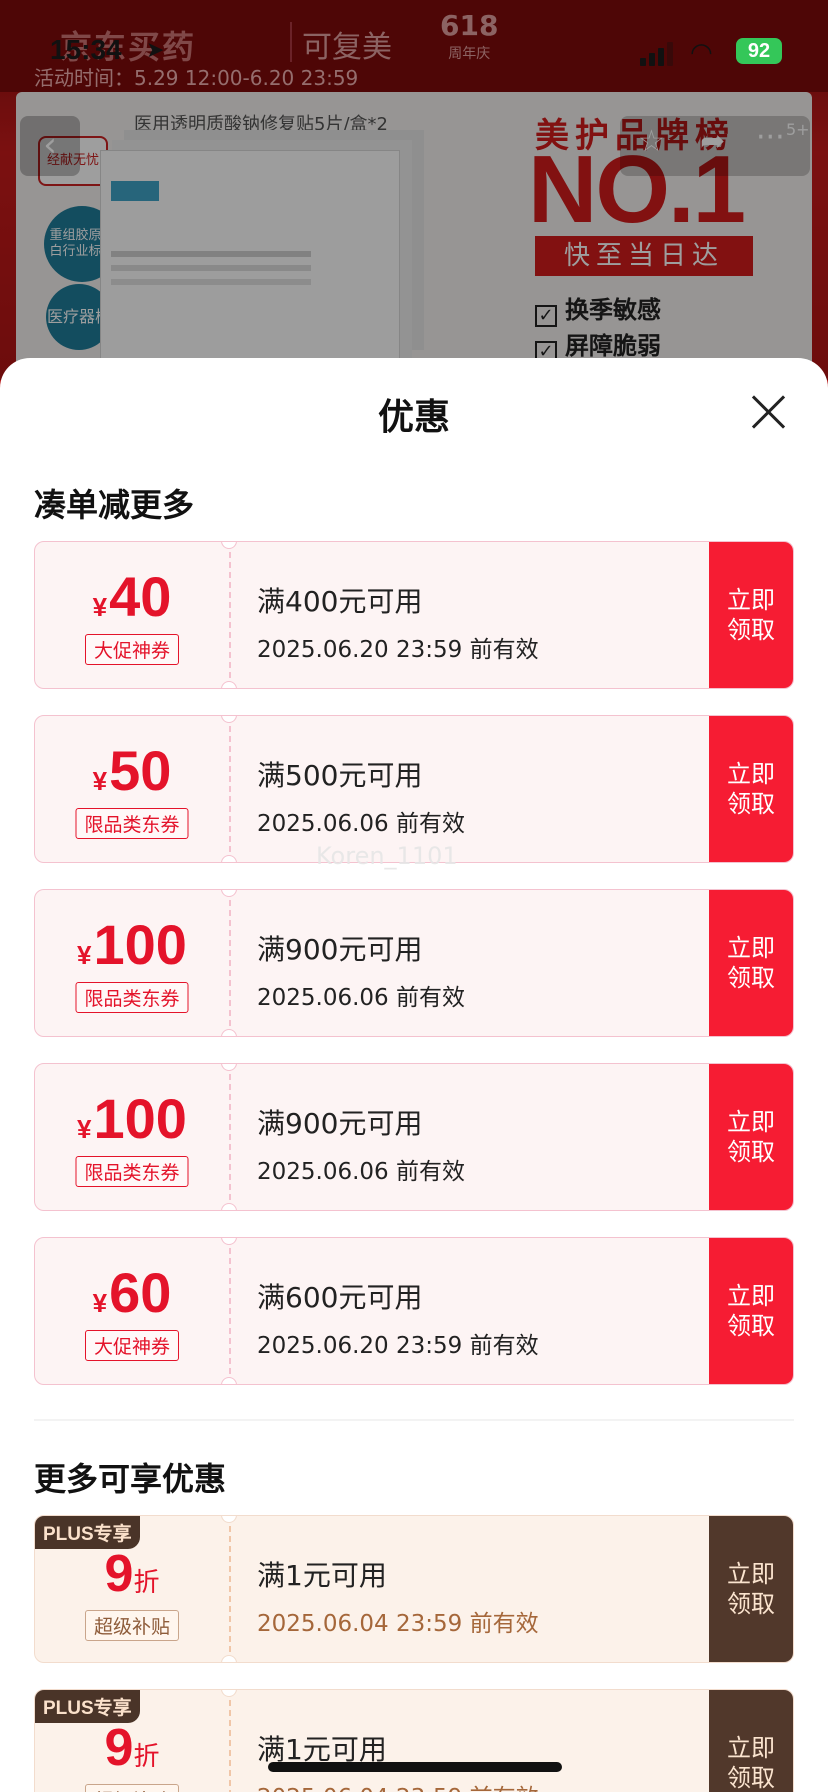 This screenshot has height=1792, width=828. I want to click on section-title-more-discount: 凑单减更多, so click(114, 505).